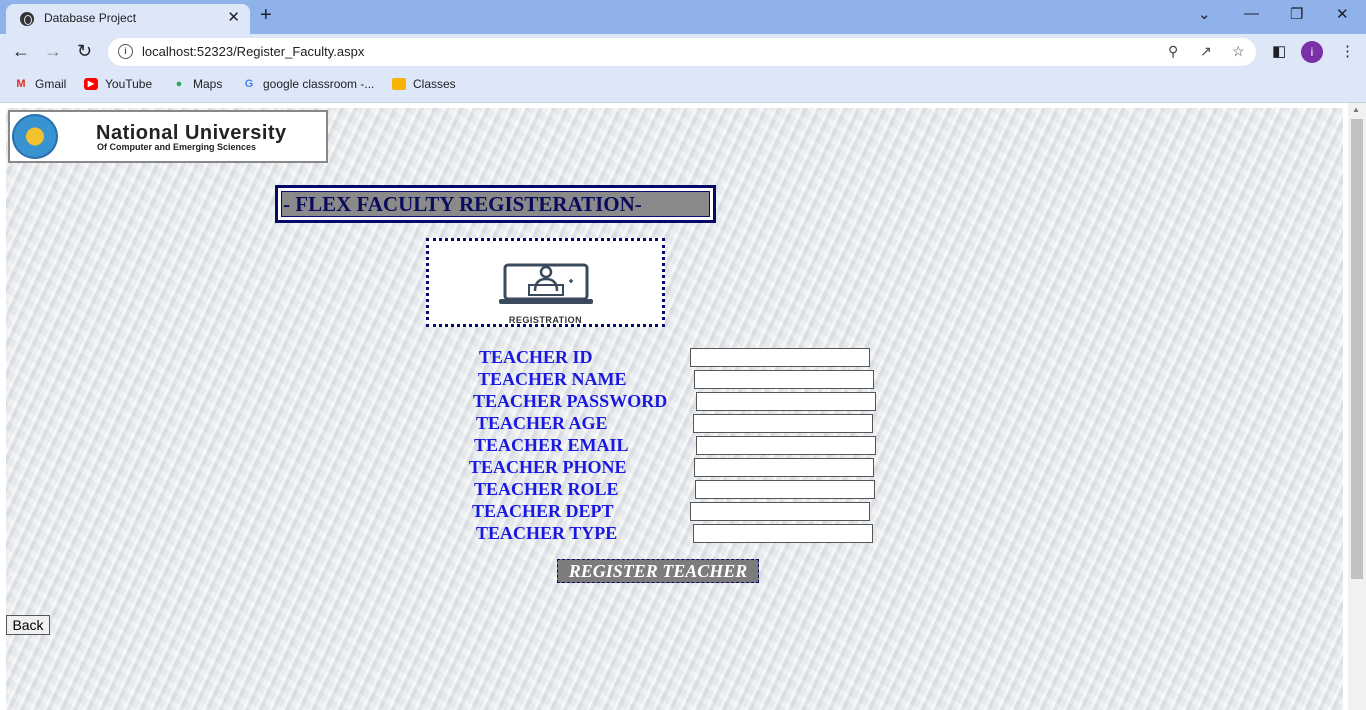 The width and height of the screenshot is (1366, 710). I want to click on share-icon: ↗, so click(1206, 51).